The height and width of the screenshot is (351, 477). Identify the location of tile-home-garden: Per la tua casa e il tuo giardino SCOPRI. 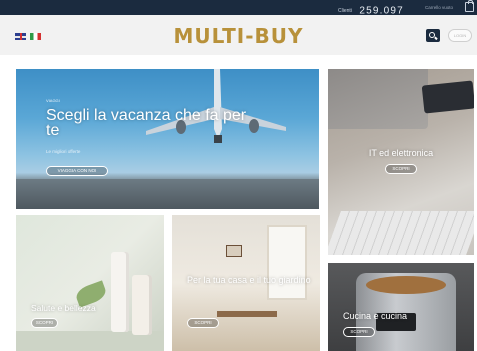
(246, 283).